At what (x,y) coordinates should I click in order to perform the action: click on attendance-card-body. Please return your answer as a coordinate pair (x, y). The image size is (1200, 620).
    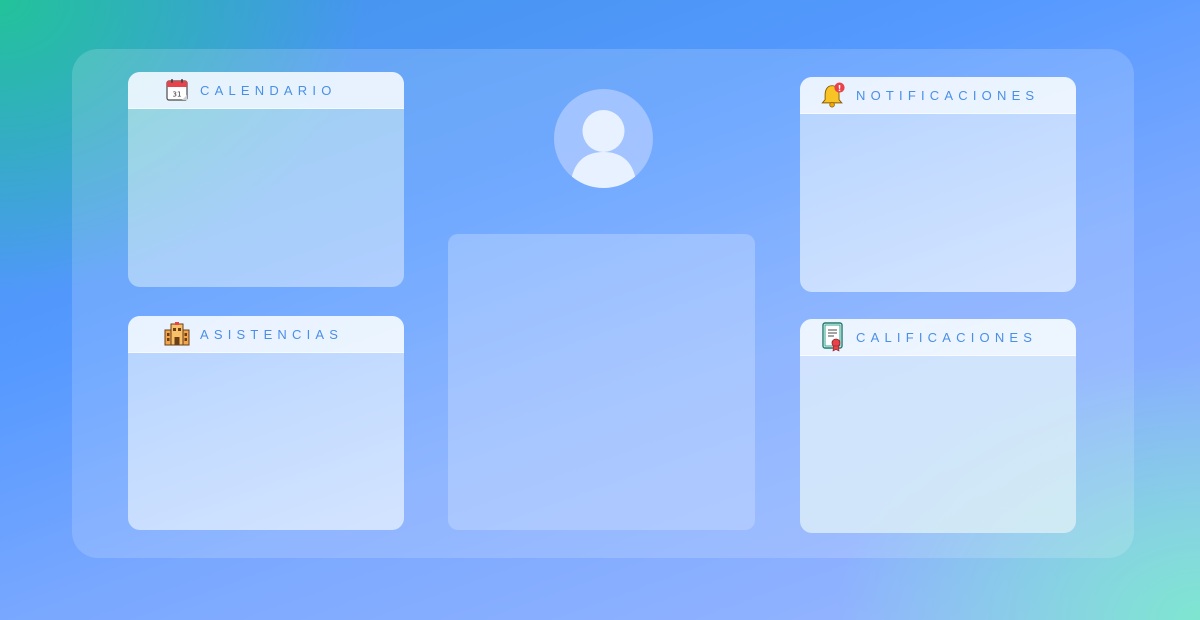
    Looking at the image, I should click on (266, 441).